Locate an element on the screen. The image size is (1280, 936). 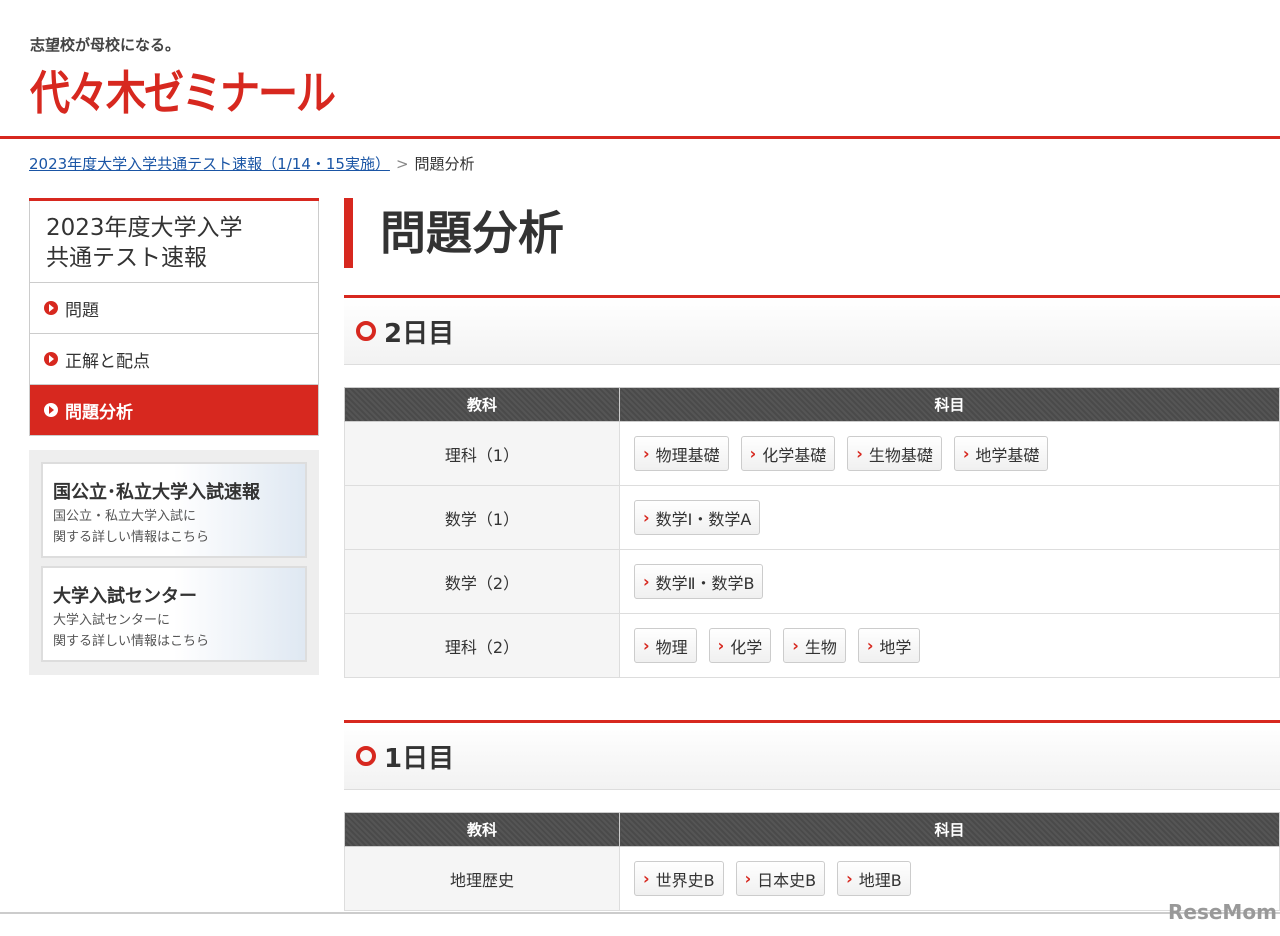
subject-cell: 理科（2） is located at coordinates (482, 645).